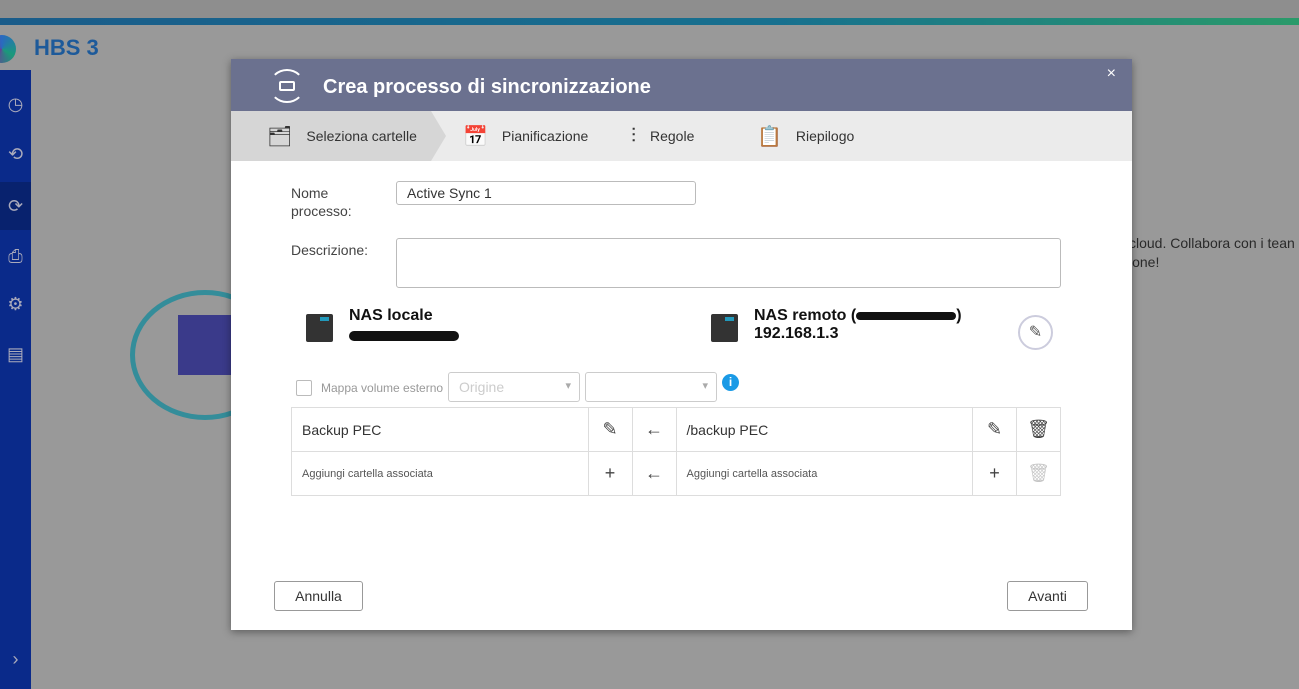 Image resolution: width=1299 pixels, height=689 pixels. Describe the element at coordinates (15, 379) in the screenshot. I see `sidebar: ◷ ⟲ ⟳ ⎙ ⚙ ▤ ›` at that location.